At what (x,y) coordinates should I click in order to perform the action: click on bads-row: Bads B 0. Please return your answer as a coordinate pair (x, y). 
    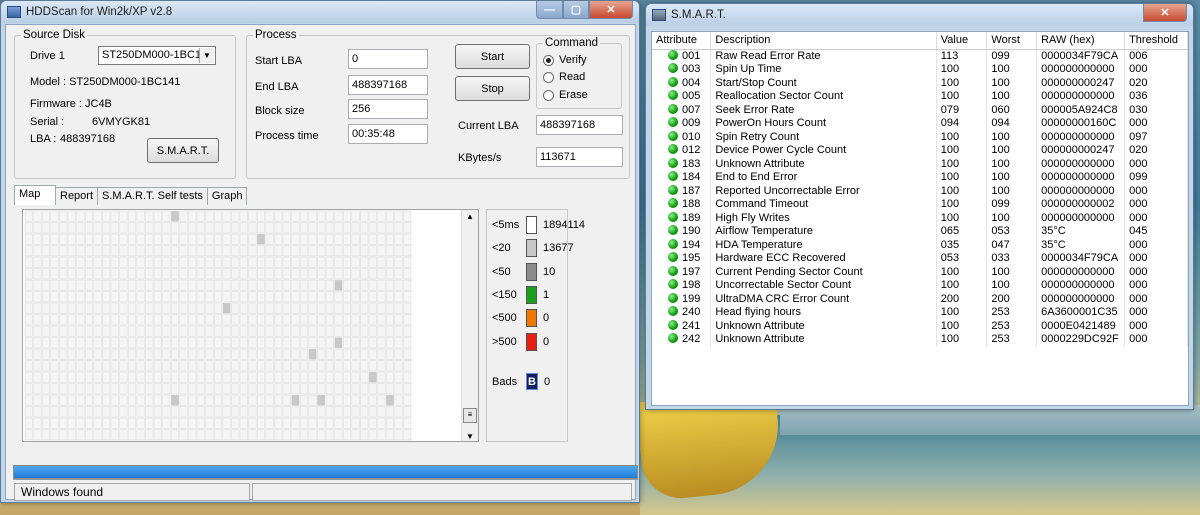
    Looking at the image, I should click on (521, 381).